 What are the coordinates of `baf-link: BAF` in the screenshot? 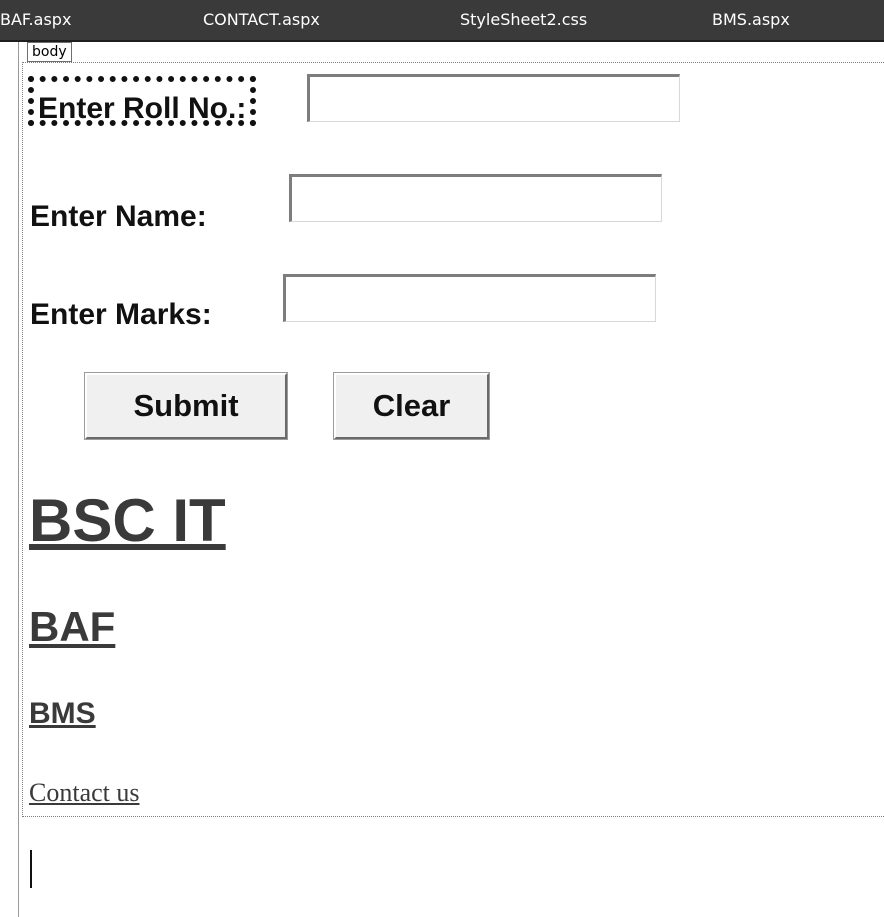 It's located at (72, 627).